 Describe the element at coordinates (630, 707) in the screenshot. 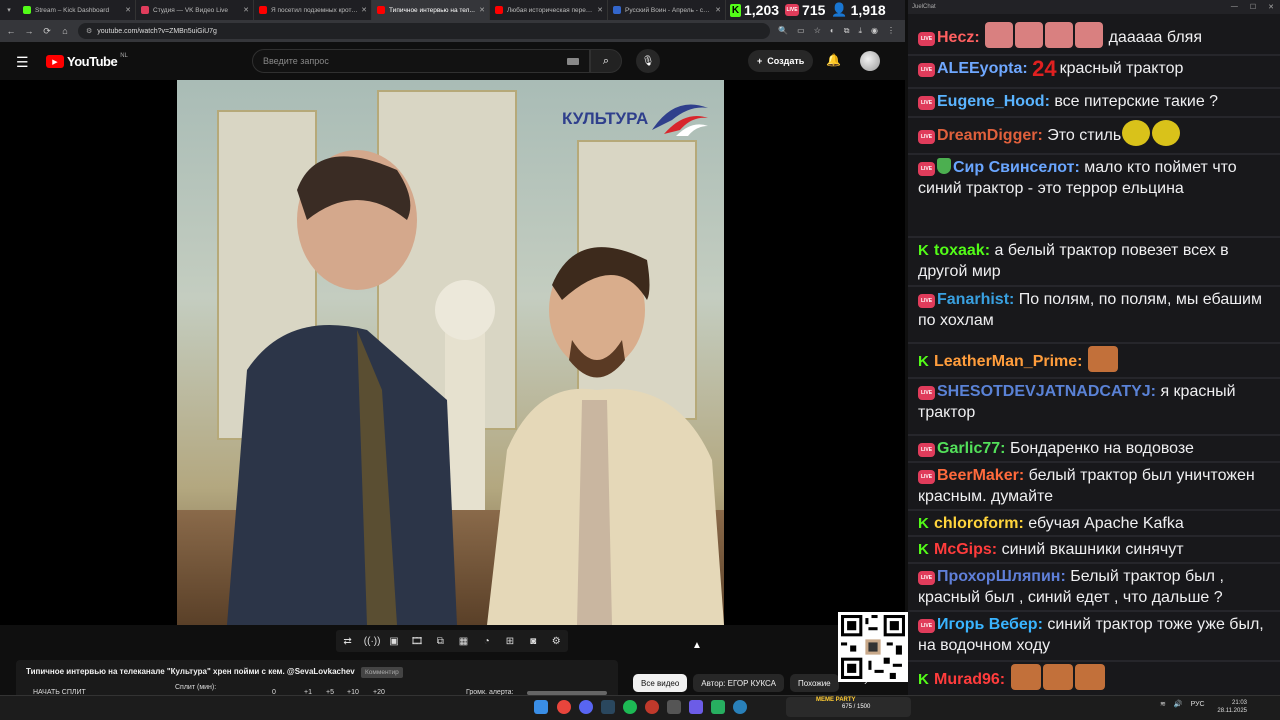

I see `spotify-icon` at that location.